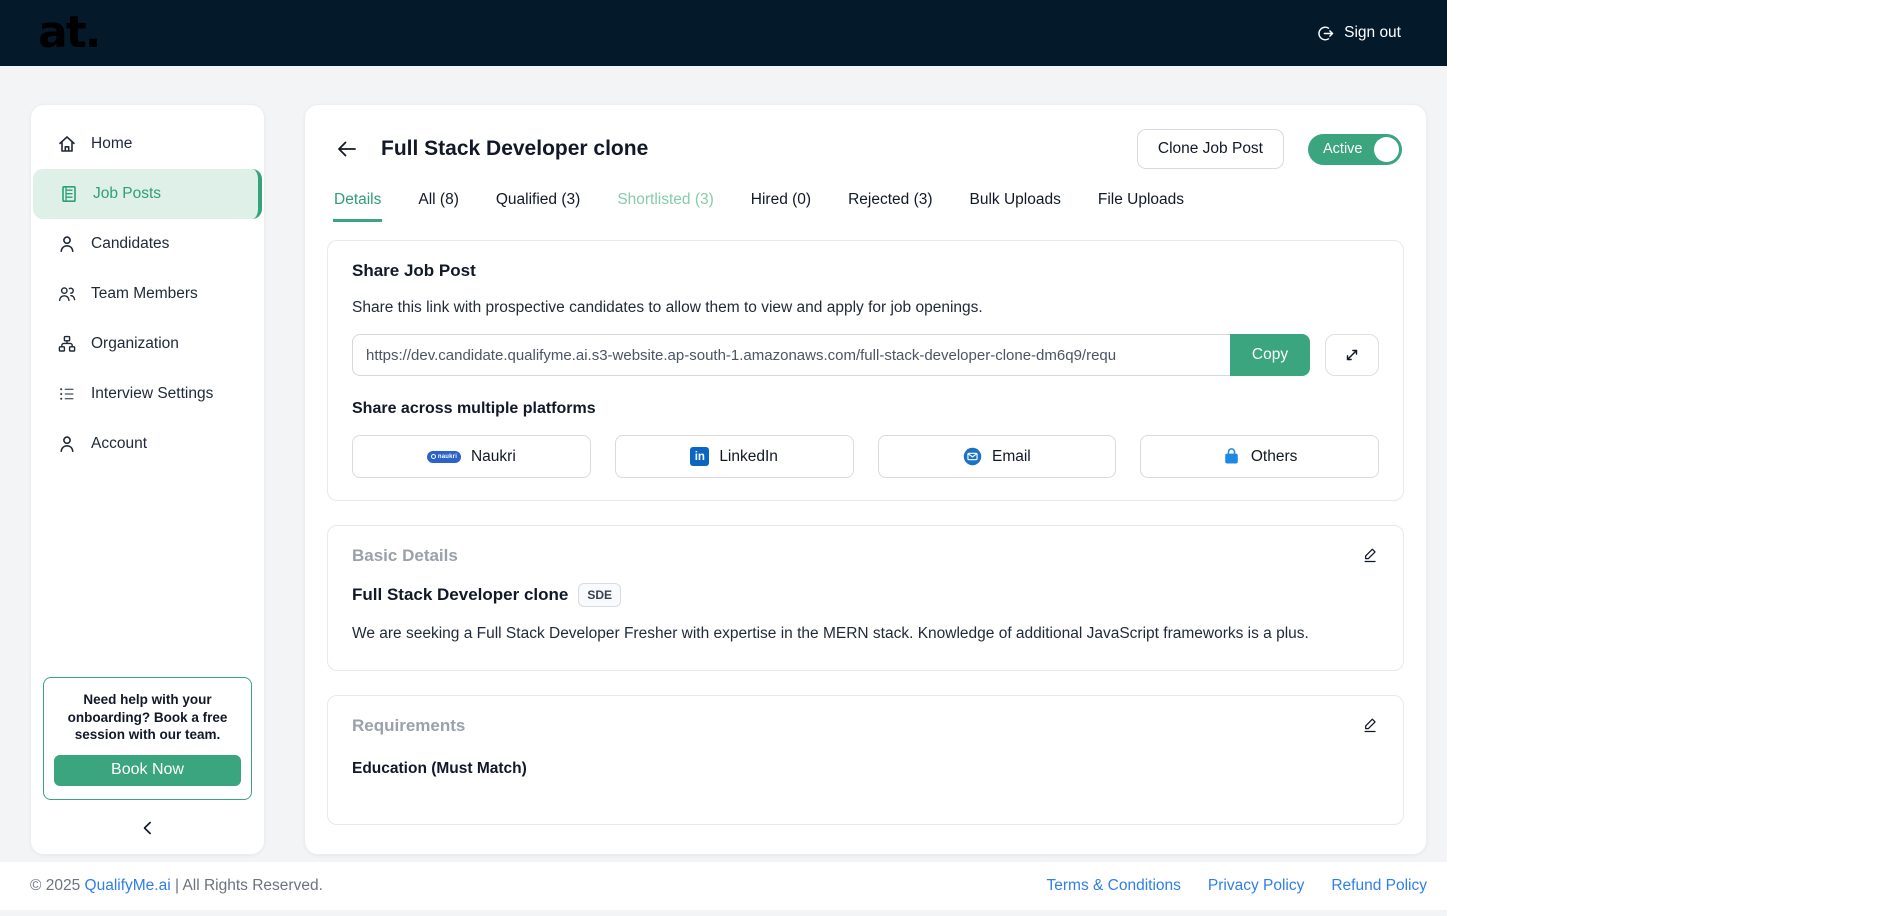  Describe the element at coordinates (147, 770) in the screenshot. I see `book-now-button: Book Now` at that location.